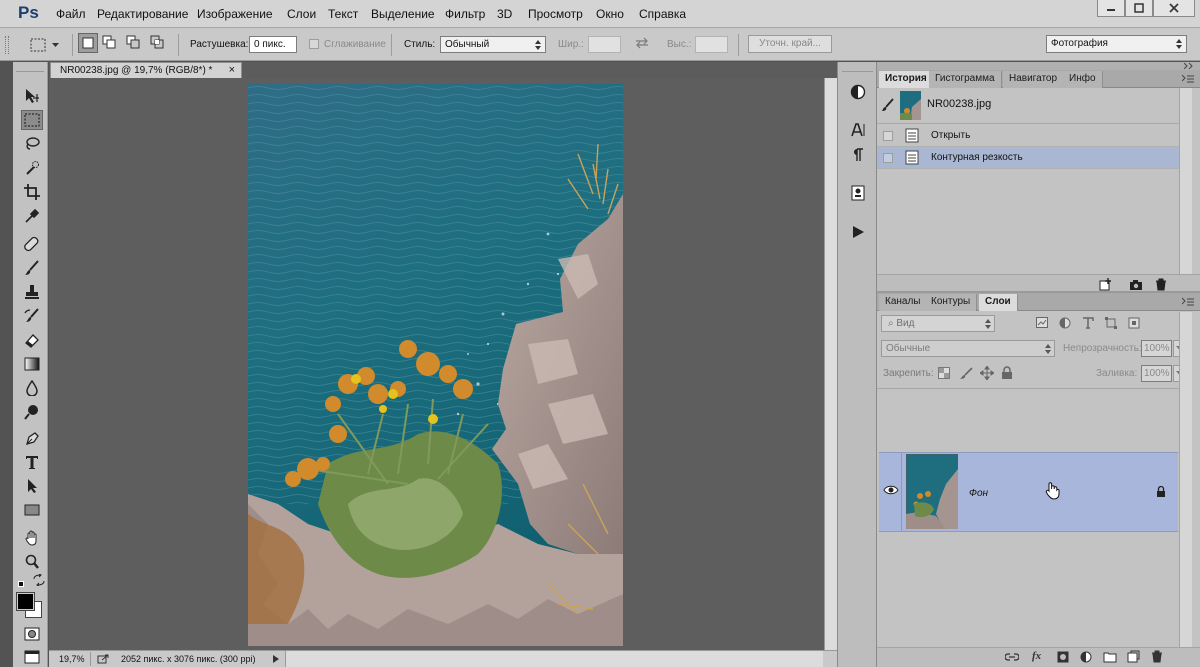  I want to click on menu-filter: Фильтр, so click(465, 14).